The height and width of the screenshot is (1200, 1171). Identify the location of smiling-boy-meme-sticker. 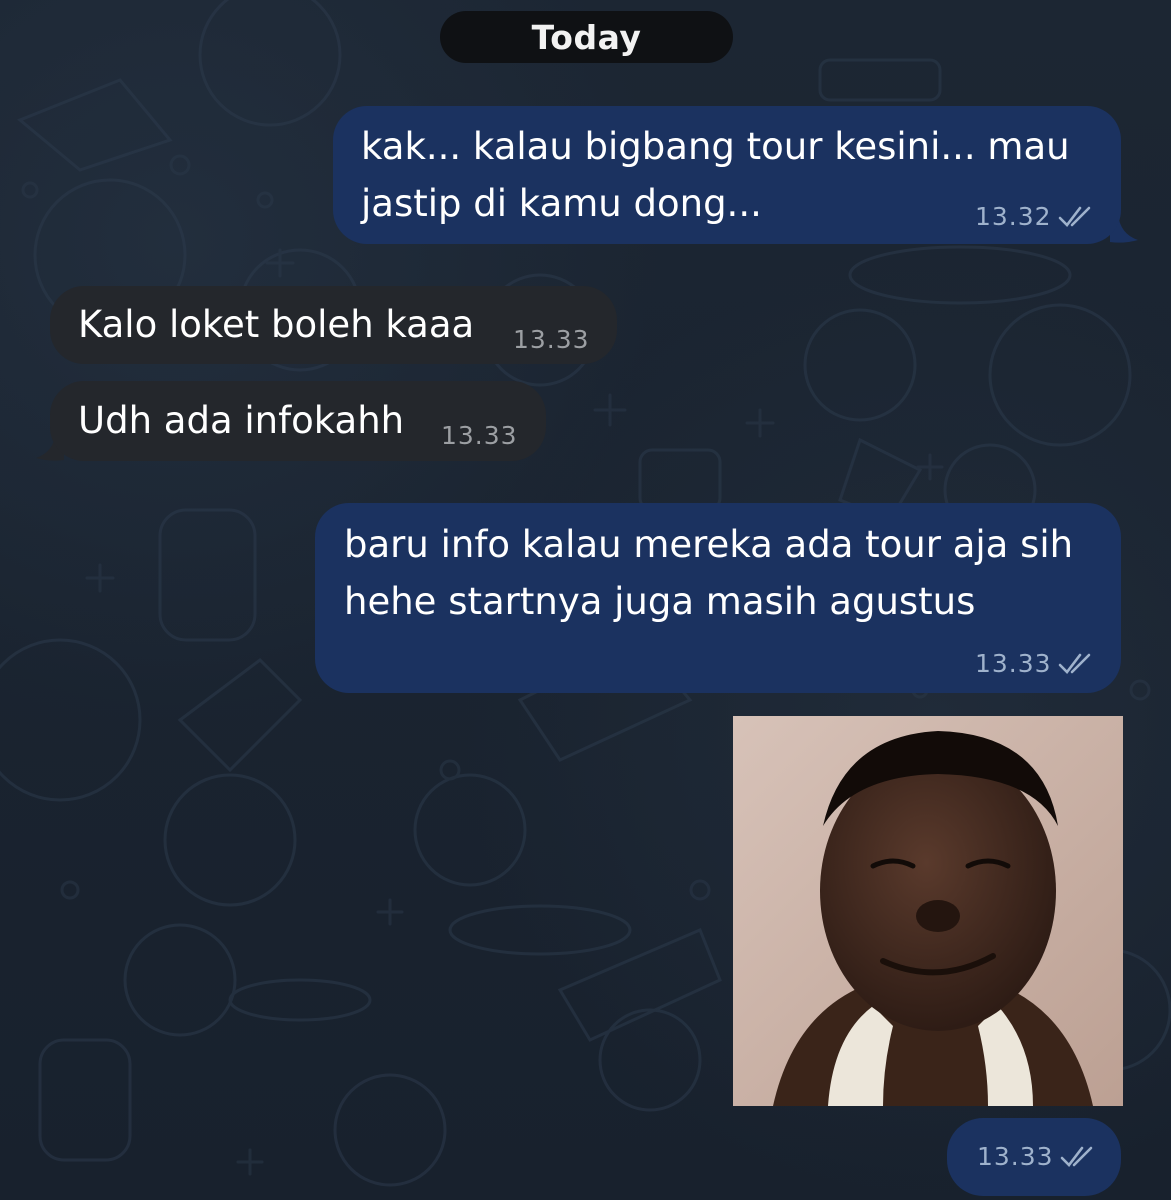
(928, 911).